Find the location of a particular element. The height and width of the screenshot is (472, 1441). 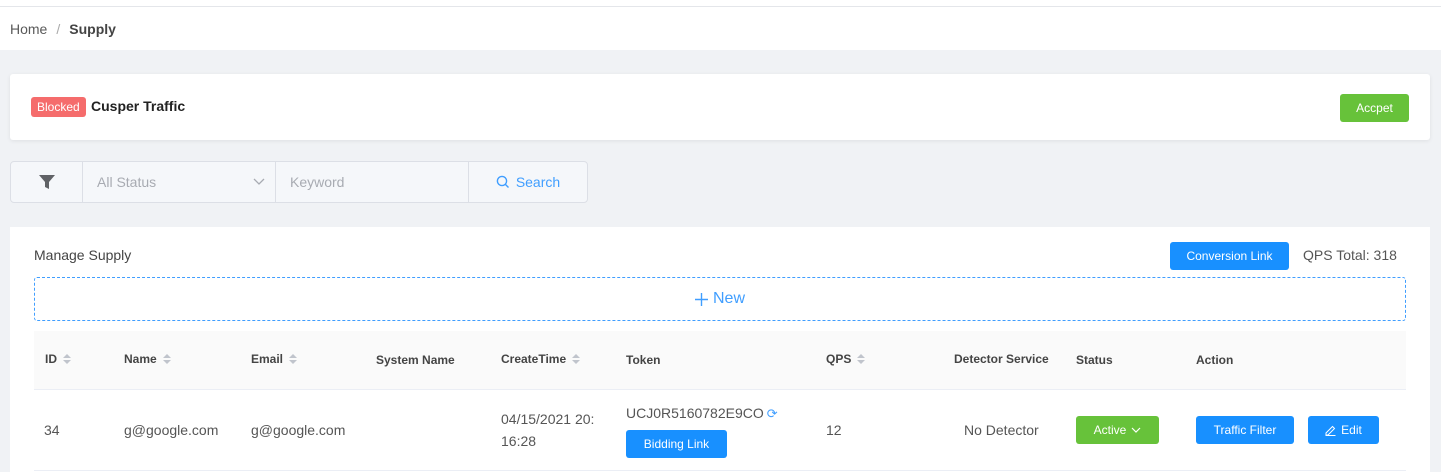

column-qps: QPS is located at coordinates (846, 359).